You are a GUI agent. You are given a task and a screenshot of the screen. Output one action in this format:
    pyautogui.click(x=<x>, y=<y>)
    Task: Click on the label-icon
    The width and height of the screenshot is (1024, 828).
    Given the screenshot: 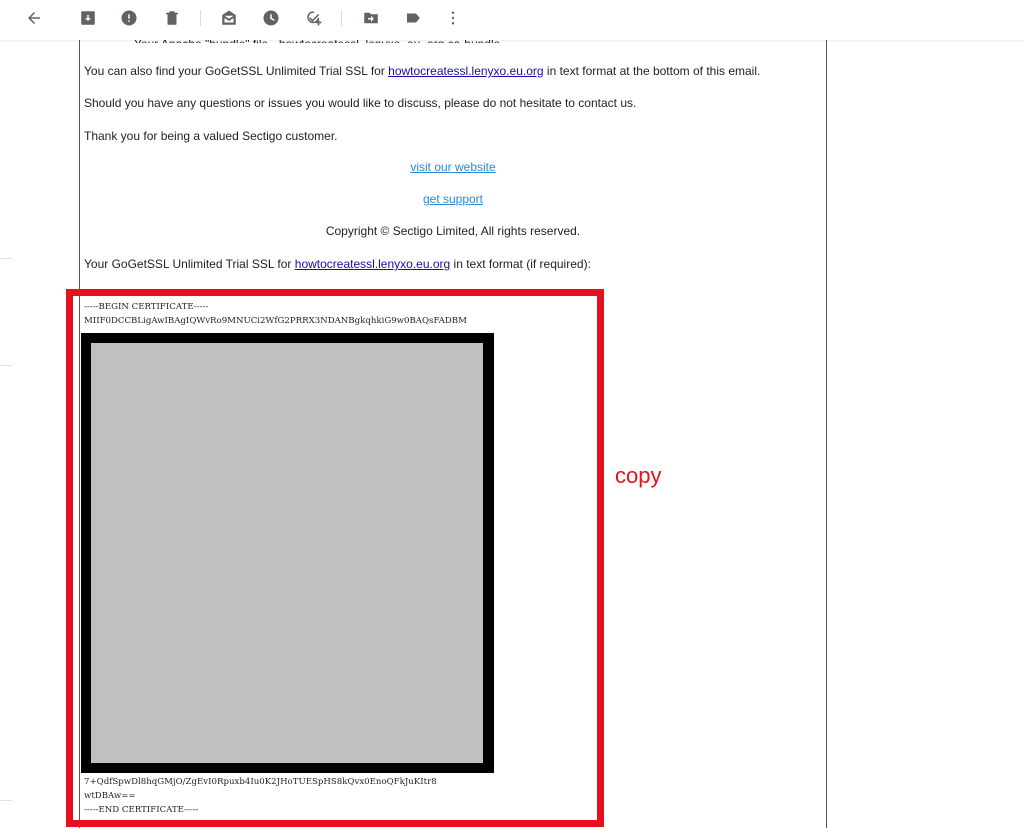 What is the action you would take?
    pyautogui.click(x=413, y=18)
    